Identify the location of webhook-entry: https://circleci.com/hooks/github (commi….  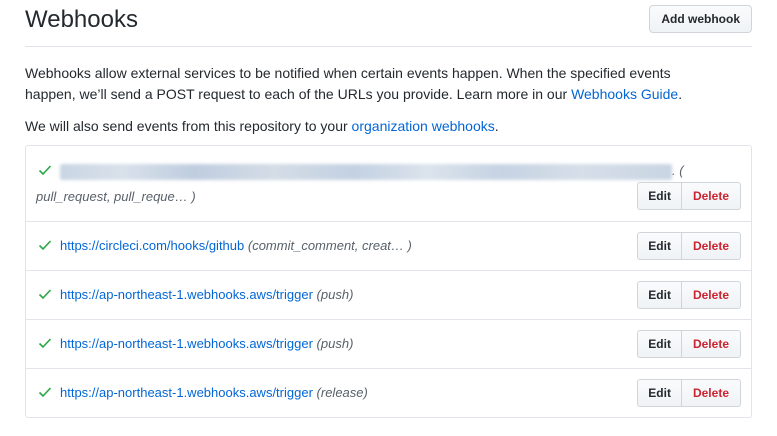
(236, 246).